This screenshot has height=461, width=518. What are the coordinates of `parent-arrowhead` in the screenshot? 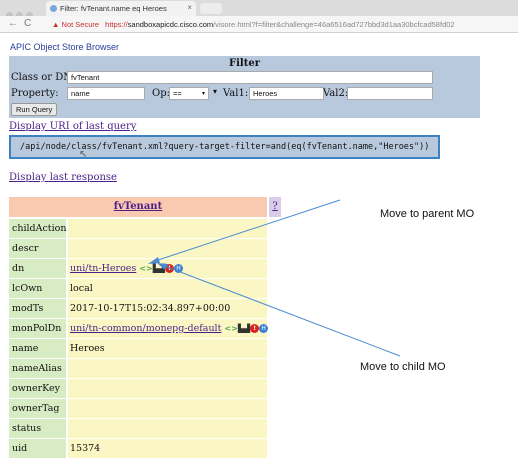 It's located at (154, 260).